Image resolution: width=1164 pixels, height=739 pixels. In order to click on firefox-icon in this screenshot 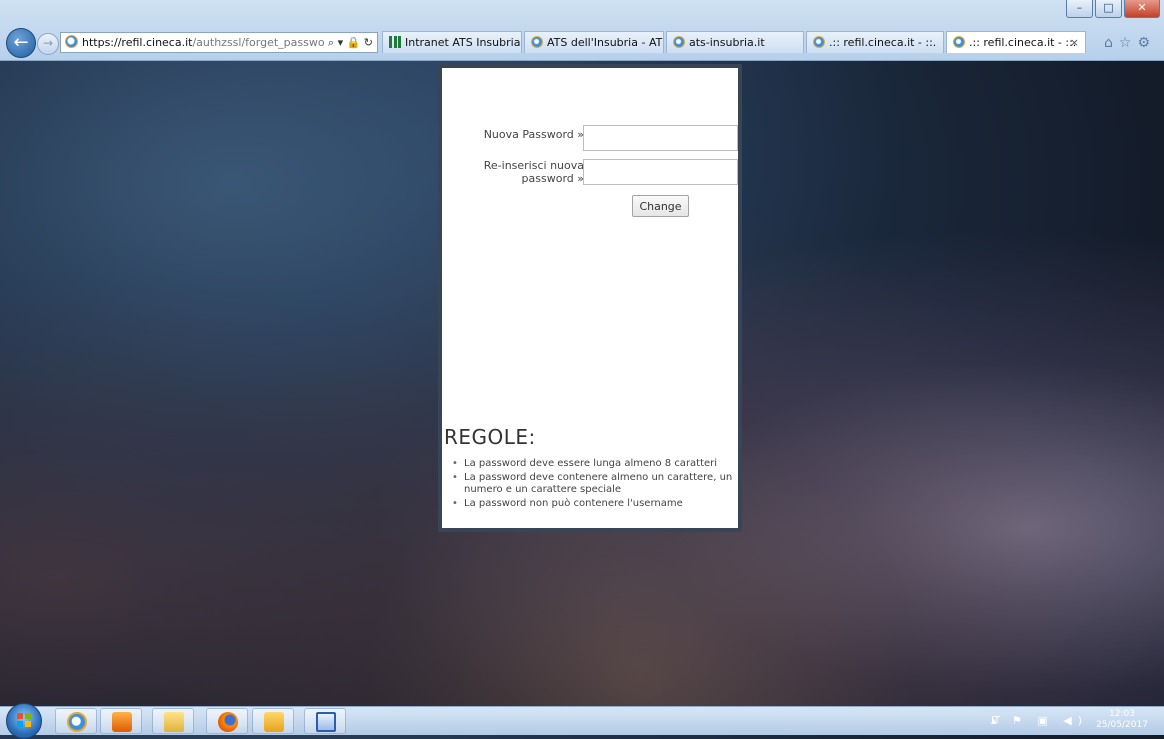, I will do `click(228, 722)`.